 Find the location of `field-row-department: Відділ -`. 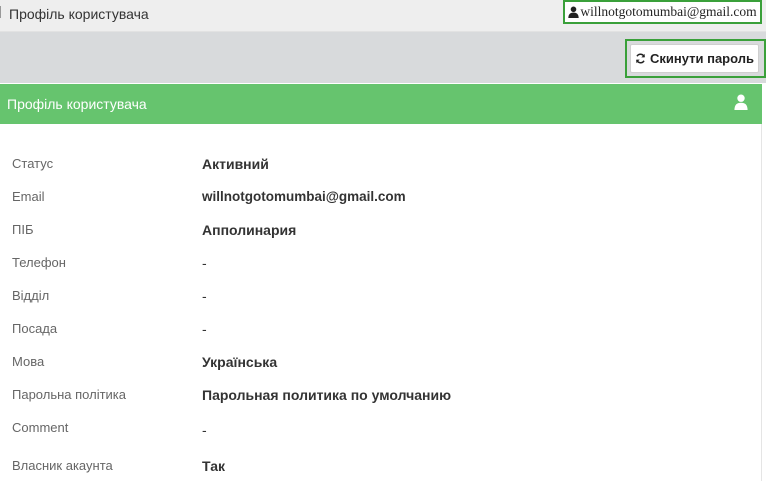

field-row-department: Відділ - is located at coordinates (381, 300).